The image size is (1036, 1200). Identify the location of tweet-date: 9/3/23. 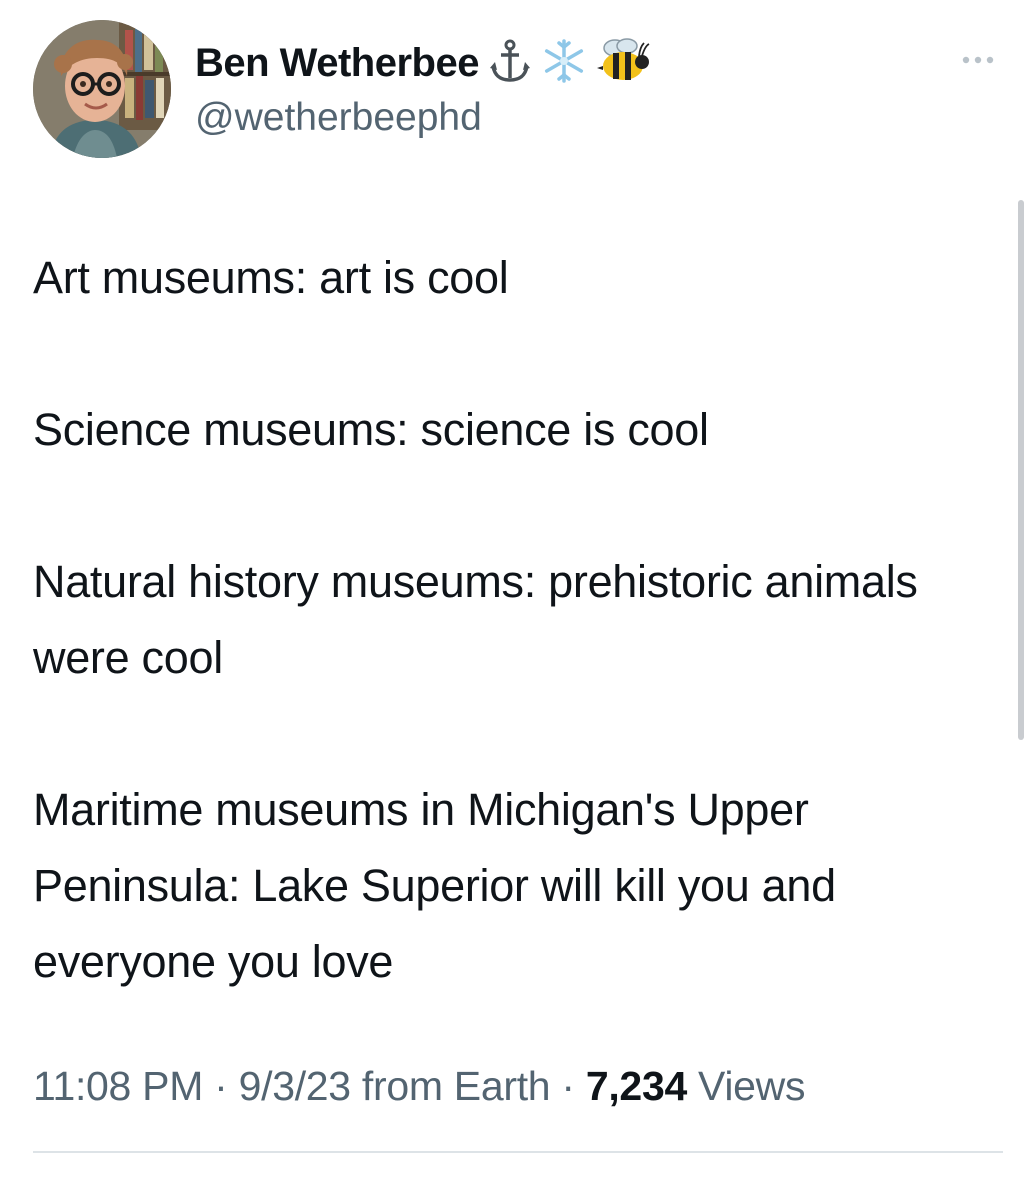
(295, 1086).